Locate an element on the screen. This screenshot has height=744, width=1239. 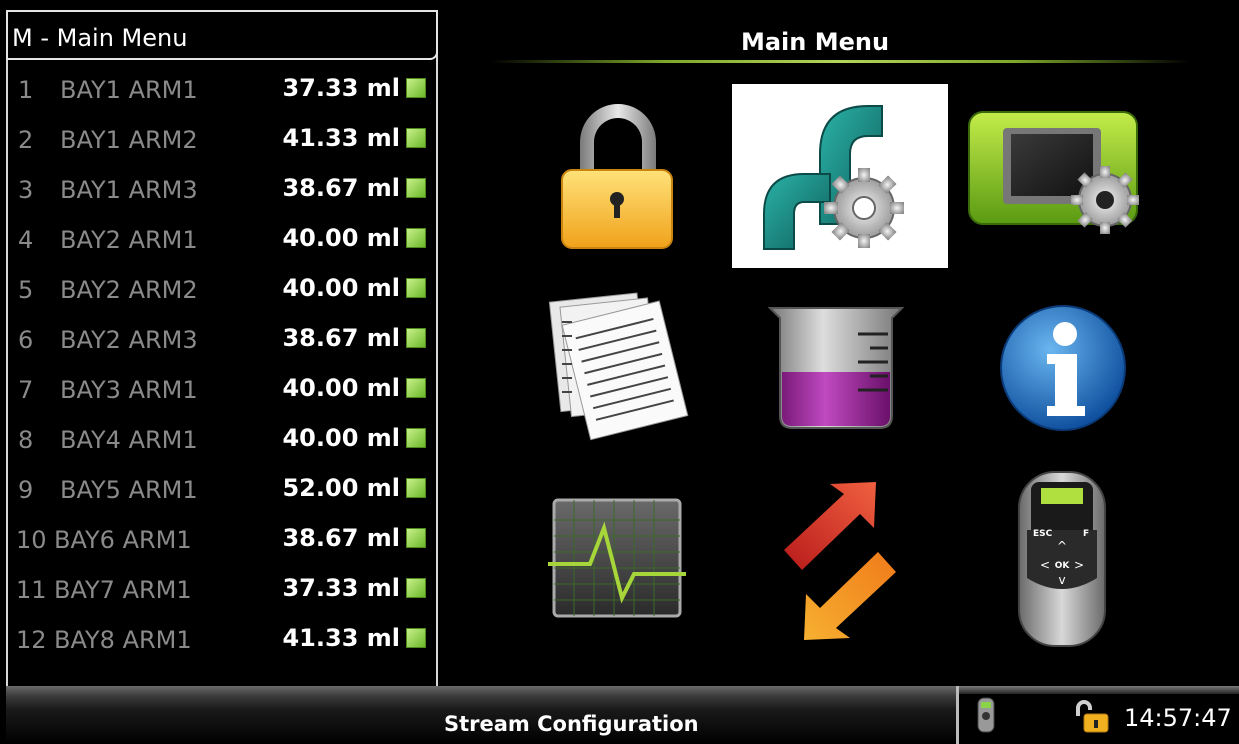
menu-tile-lock is located at coordinates (620, 176).